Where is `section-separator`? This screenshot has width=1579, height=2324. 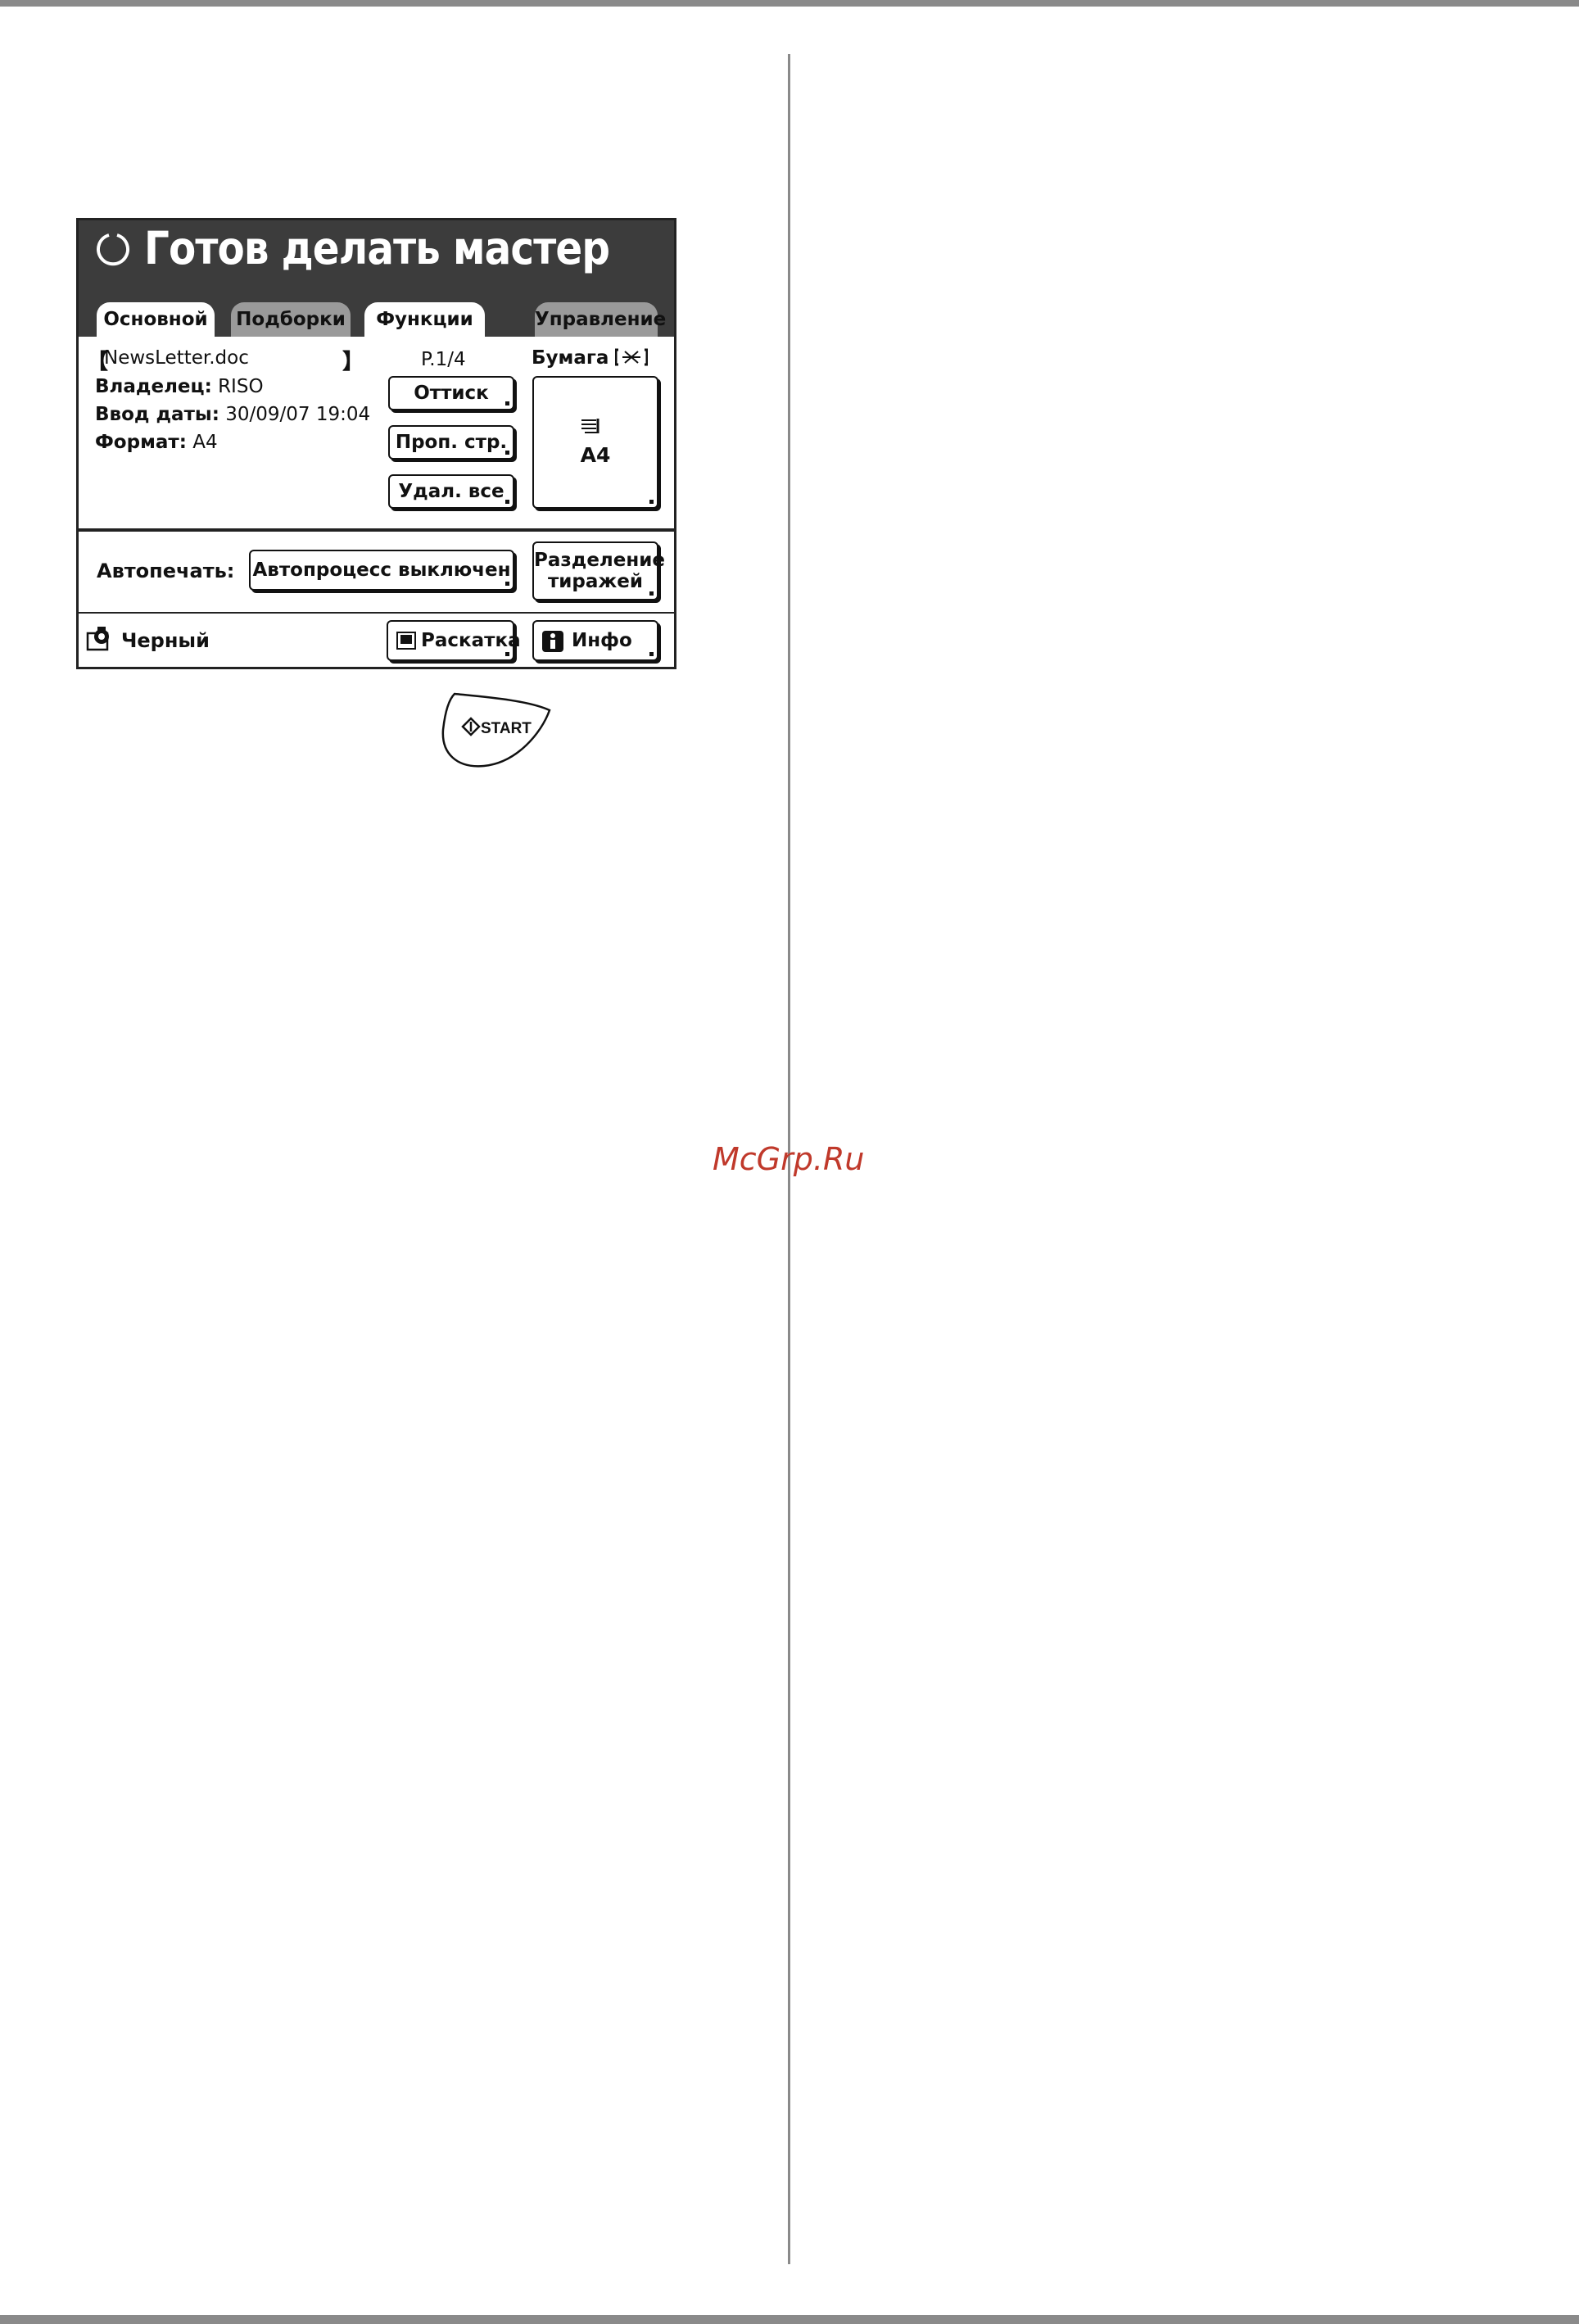 section-separator is located at coordinates (376, 530).